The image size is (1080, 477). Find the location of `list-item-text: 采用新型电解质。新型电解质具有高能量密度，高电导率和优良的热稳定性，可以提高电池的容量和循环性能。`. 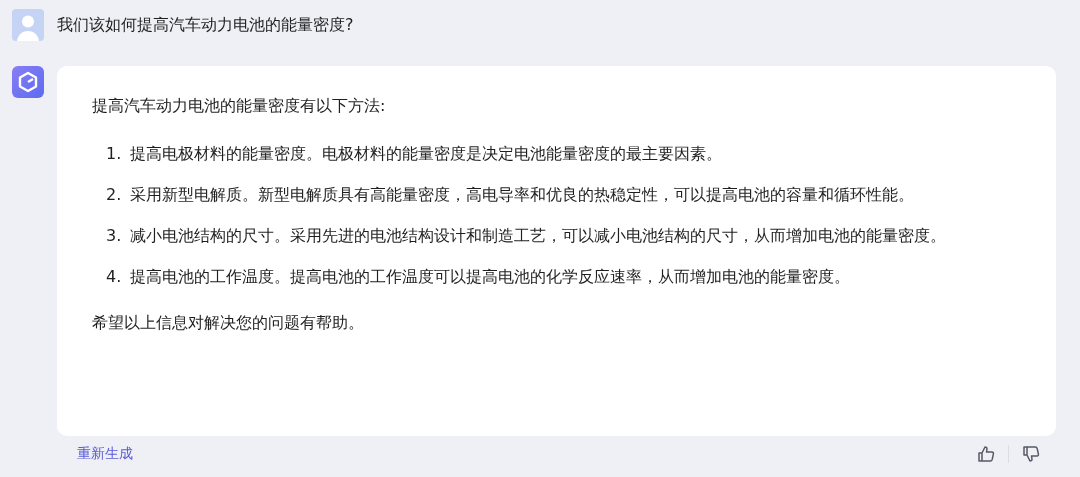

list-item-text: 采用新型电解质。新型电解质具有高能量密度，高电导率和优良的热稳定性，可以提高电池的容量和循环性能。 is located at coordinates (522, 195).